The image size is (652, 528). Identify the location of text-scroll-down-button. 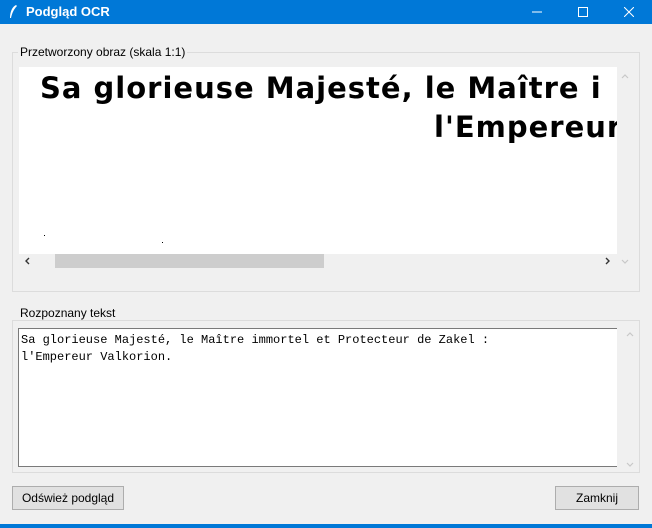
(630, 464).